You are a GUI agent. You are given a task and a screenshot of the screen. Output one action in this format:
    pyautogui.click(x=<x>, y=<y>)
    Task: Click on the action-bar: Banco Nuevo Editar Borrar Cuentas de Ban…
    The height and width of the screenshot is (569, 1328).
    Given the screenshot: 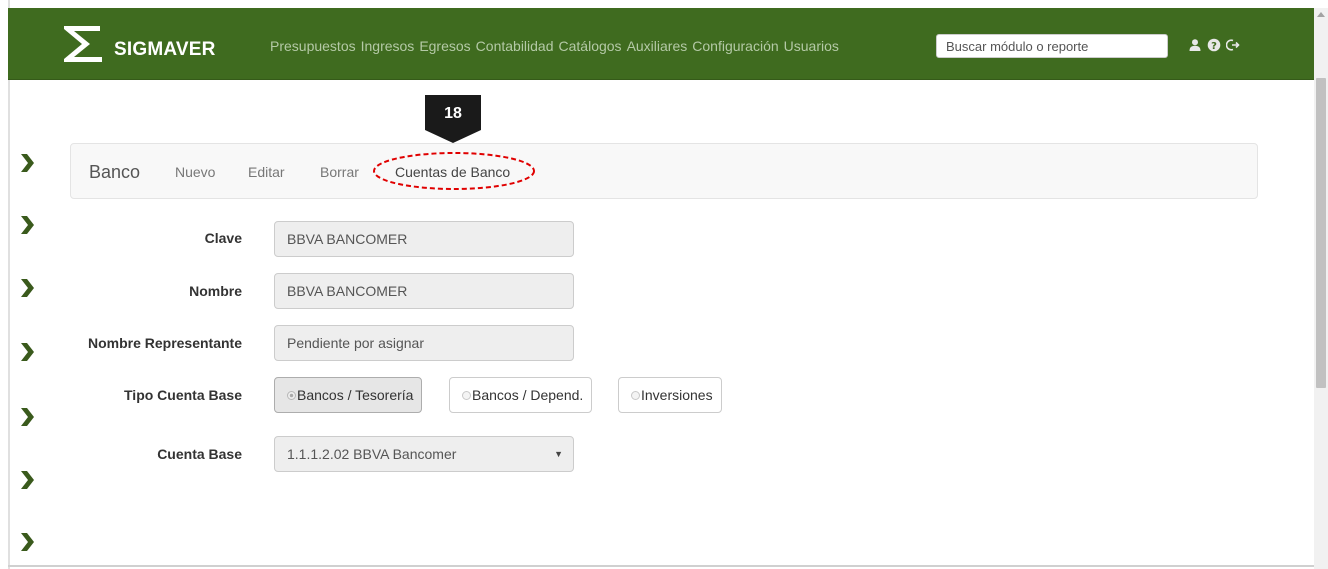 What is the action you would take?
    pyautogui.click(x=664, y=171)
    